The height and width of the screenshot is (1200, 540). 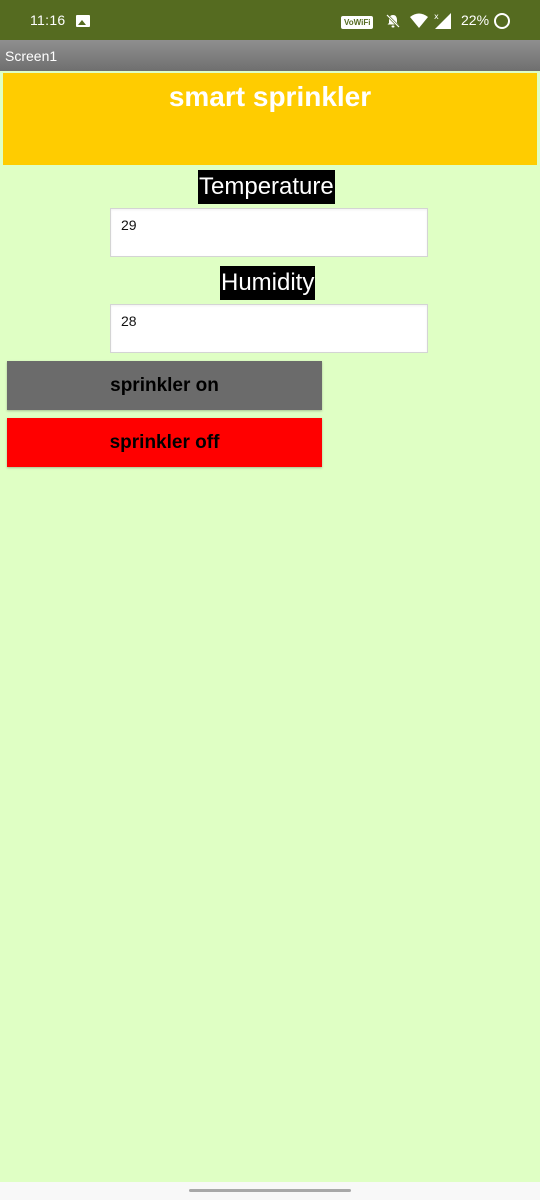 I want to click on humidity-field: 28, so click(x=269, y=328).